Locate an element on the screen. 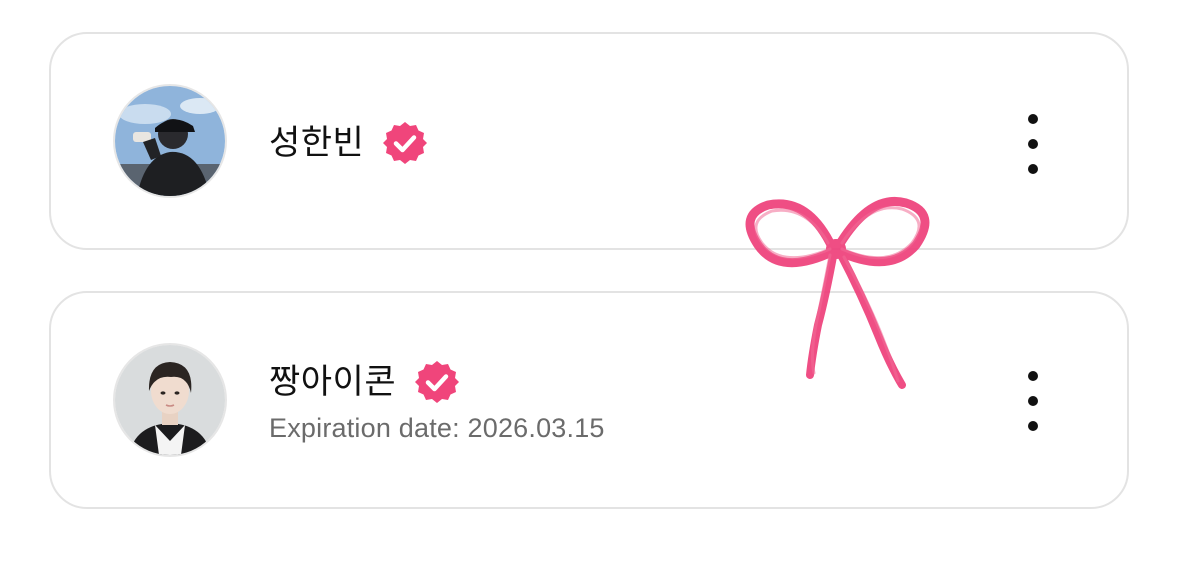  name-row: 성한빈 is located at coordinates (348, 143).